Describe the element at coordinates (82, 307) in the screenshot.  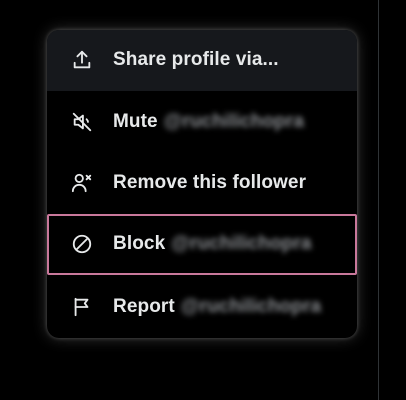
I see `flag-icon` at that location.